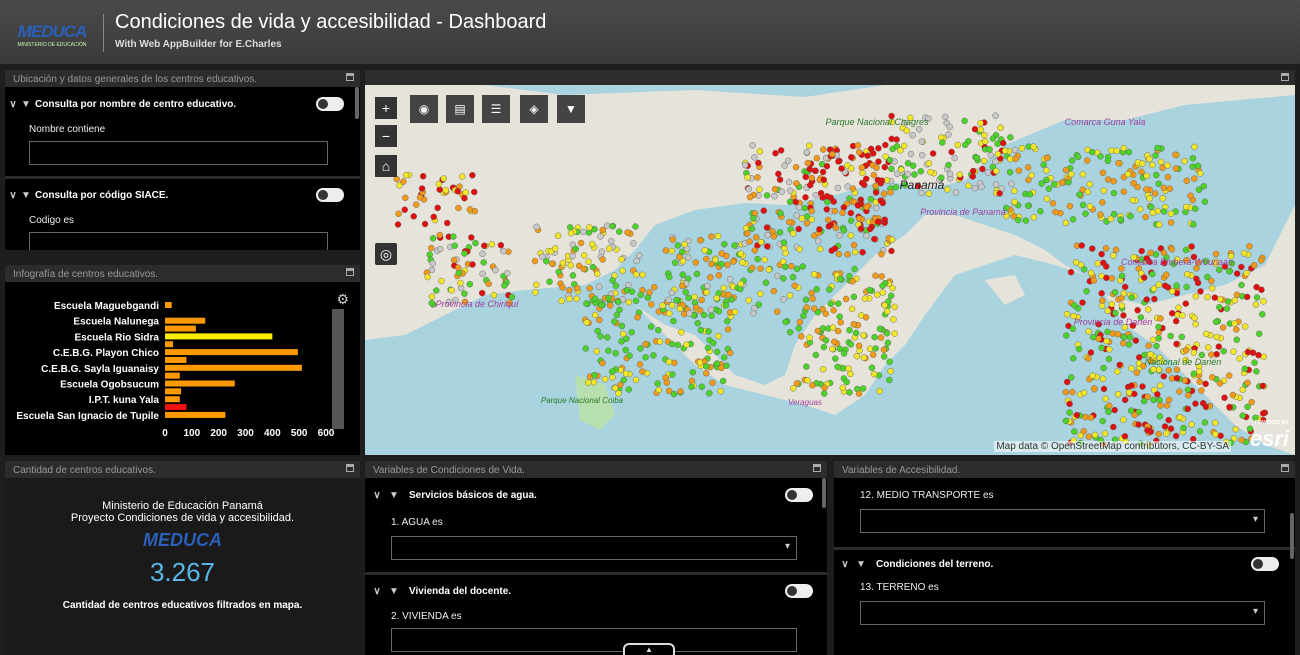 This screenshot has width=1300, height=655. What do you see at coordinates (386, 254) in the screenshot?
I see `locate-button: ◎` at bounding box center [386, 254].